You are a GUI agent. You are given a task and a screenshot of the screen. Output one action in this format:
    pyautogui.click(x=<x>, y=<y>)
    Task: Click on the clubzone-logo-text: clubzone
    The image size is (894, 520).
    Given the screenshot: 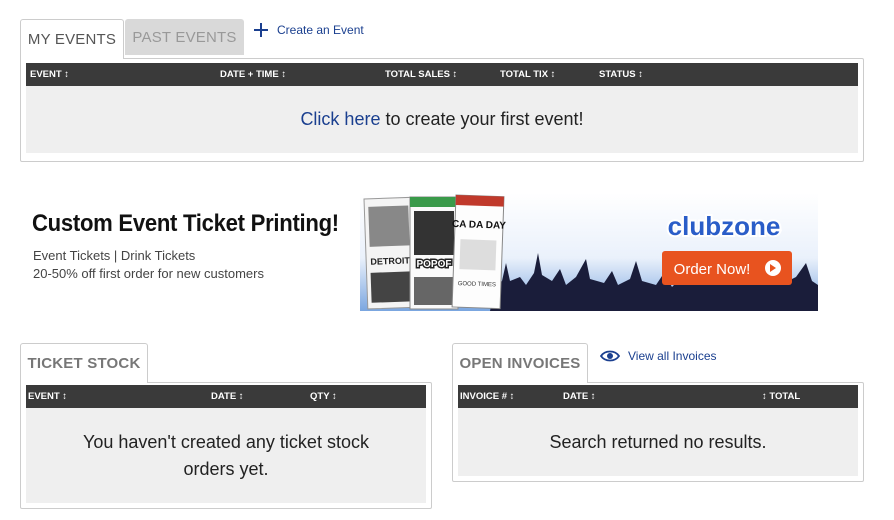 What is the action you would take?
    pyautogui.click(x=724, y=226)
    